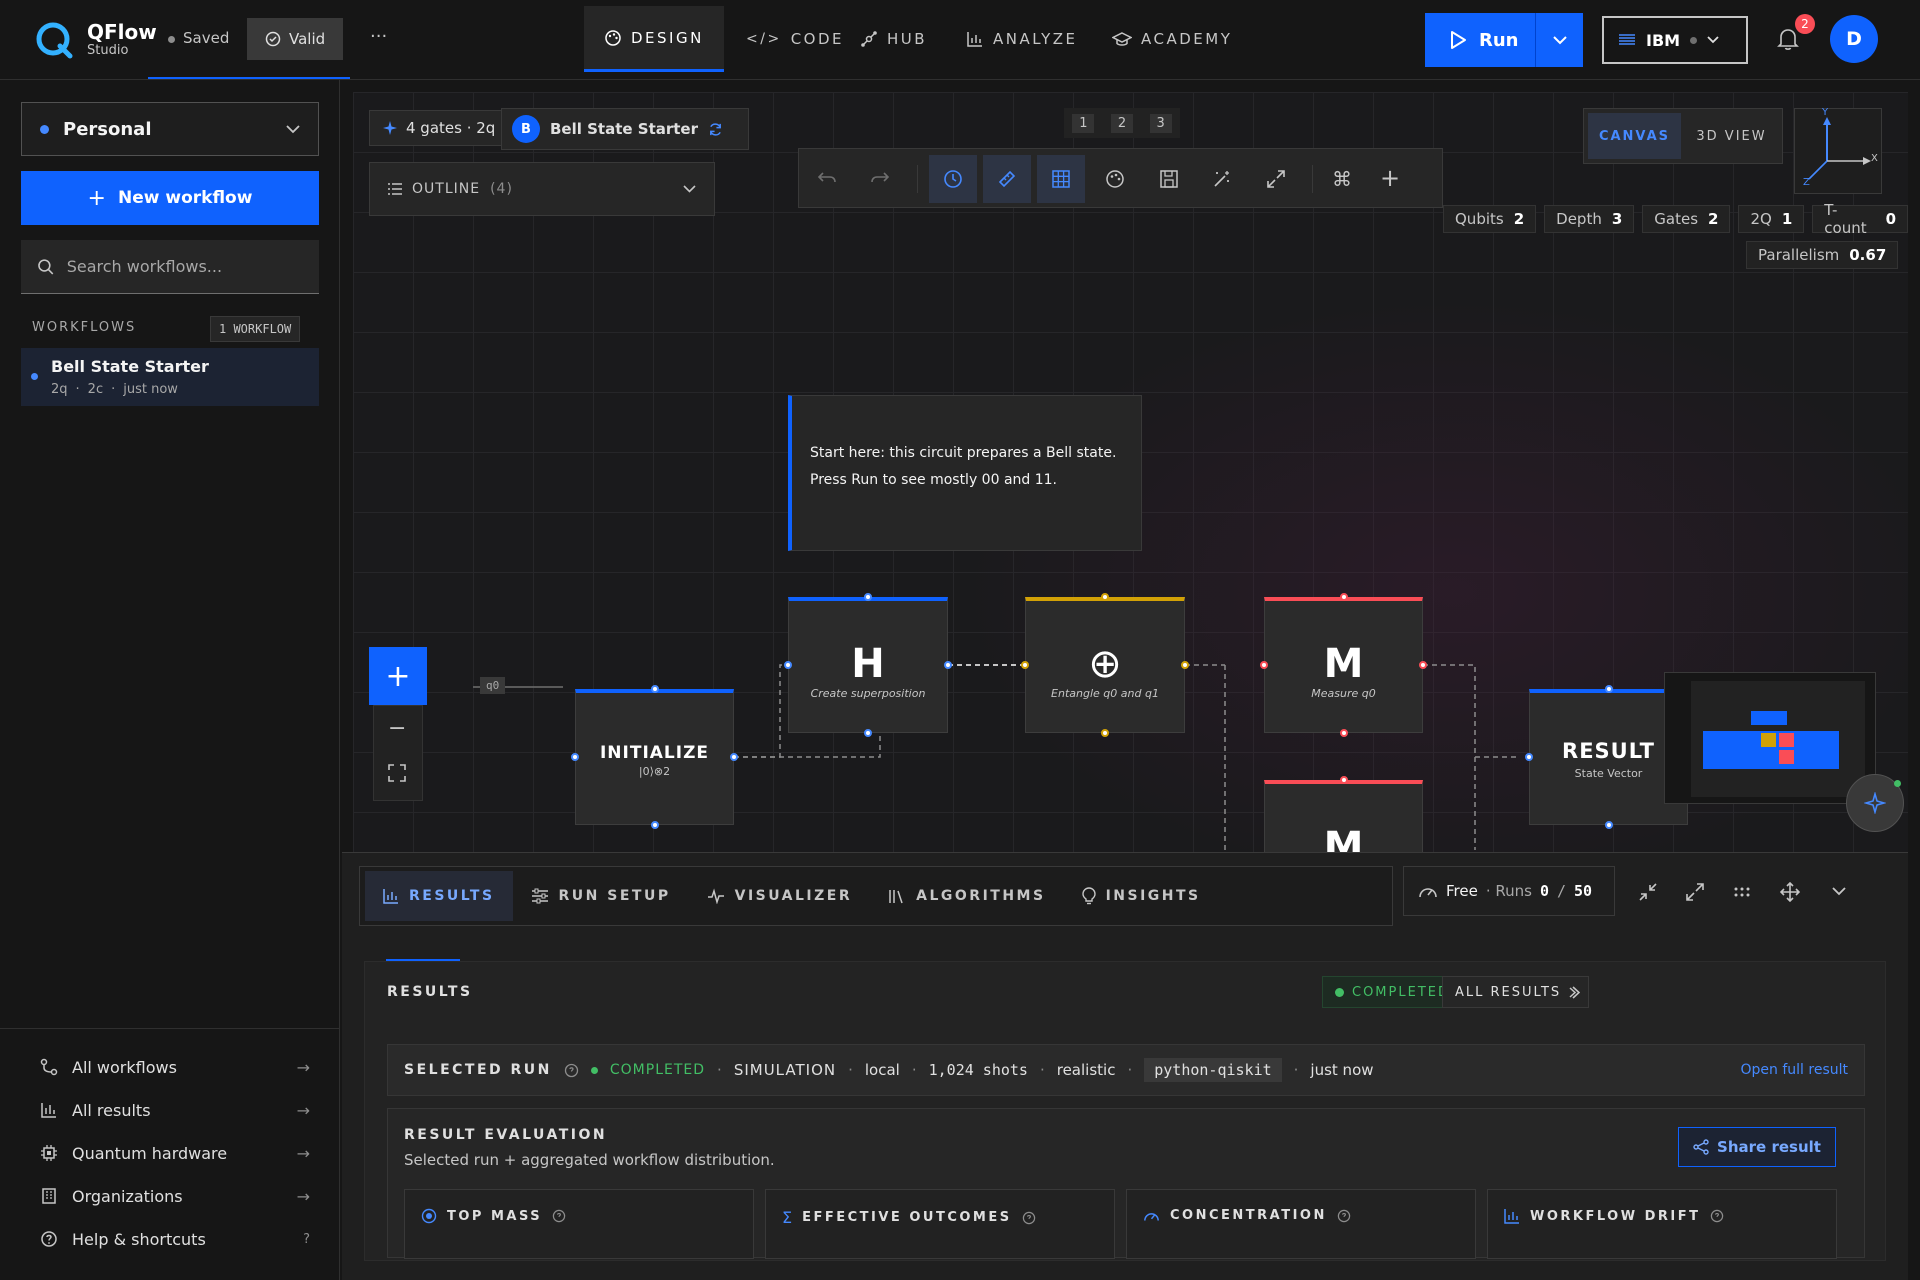 Image resolution: width=1920 pixels, height=1280 pixels. I want to click on metric-card-effective-outcomes: Σ EFFECTIVE OUTCOMES, so click(940, 1224).